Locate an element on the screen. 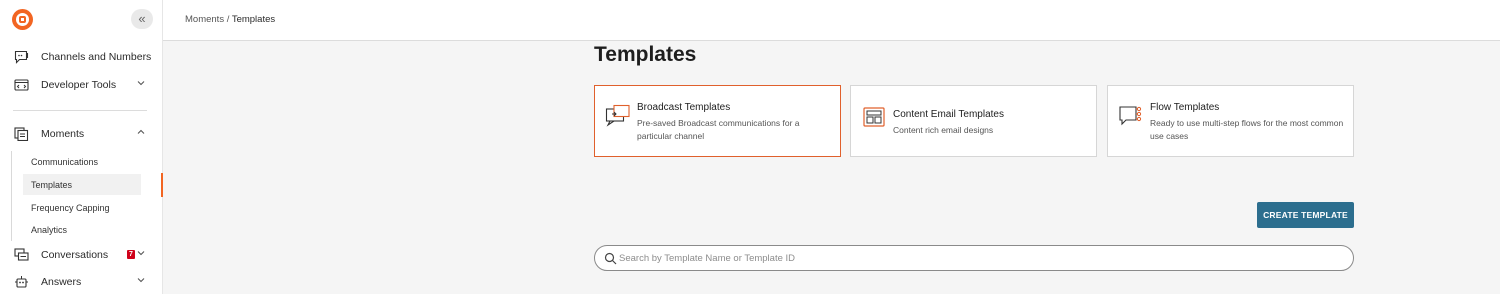 The image size is (1500, 294). breadcrumb-current: Templates is located at coordinates (253, 19).